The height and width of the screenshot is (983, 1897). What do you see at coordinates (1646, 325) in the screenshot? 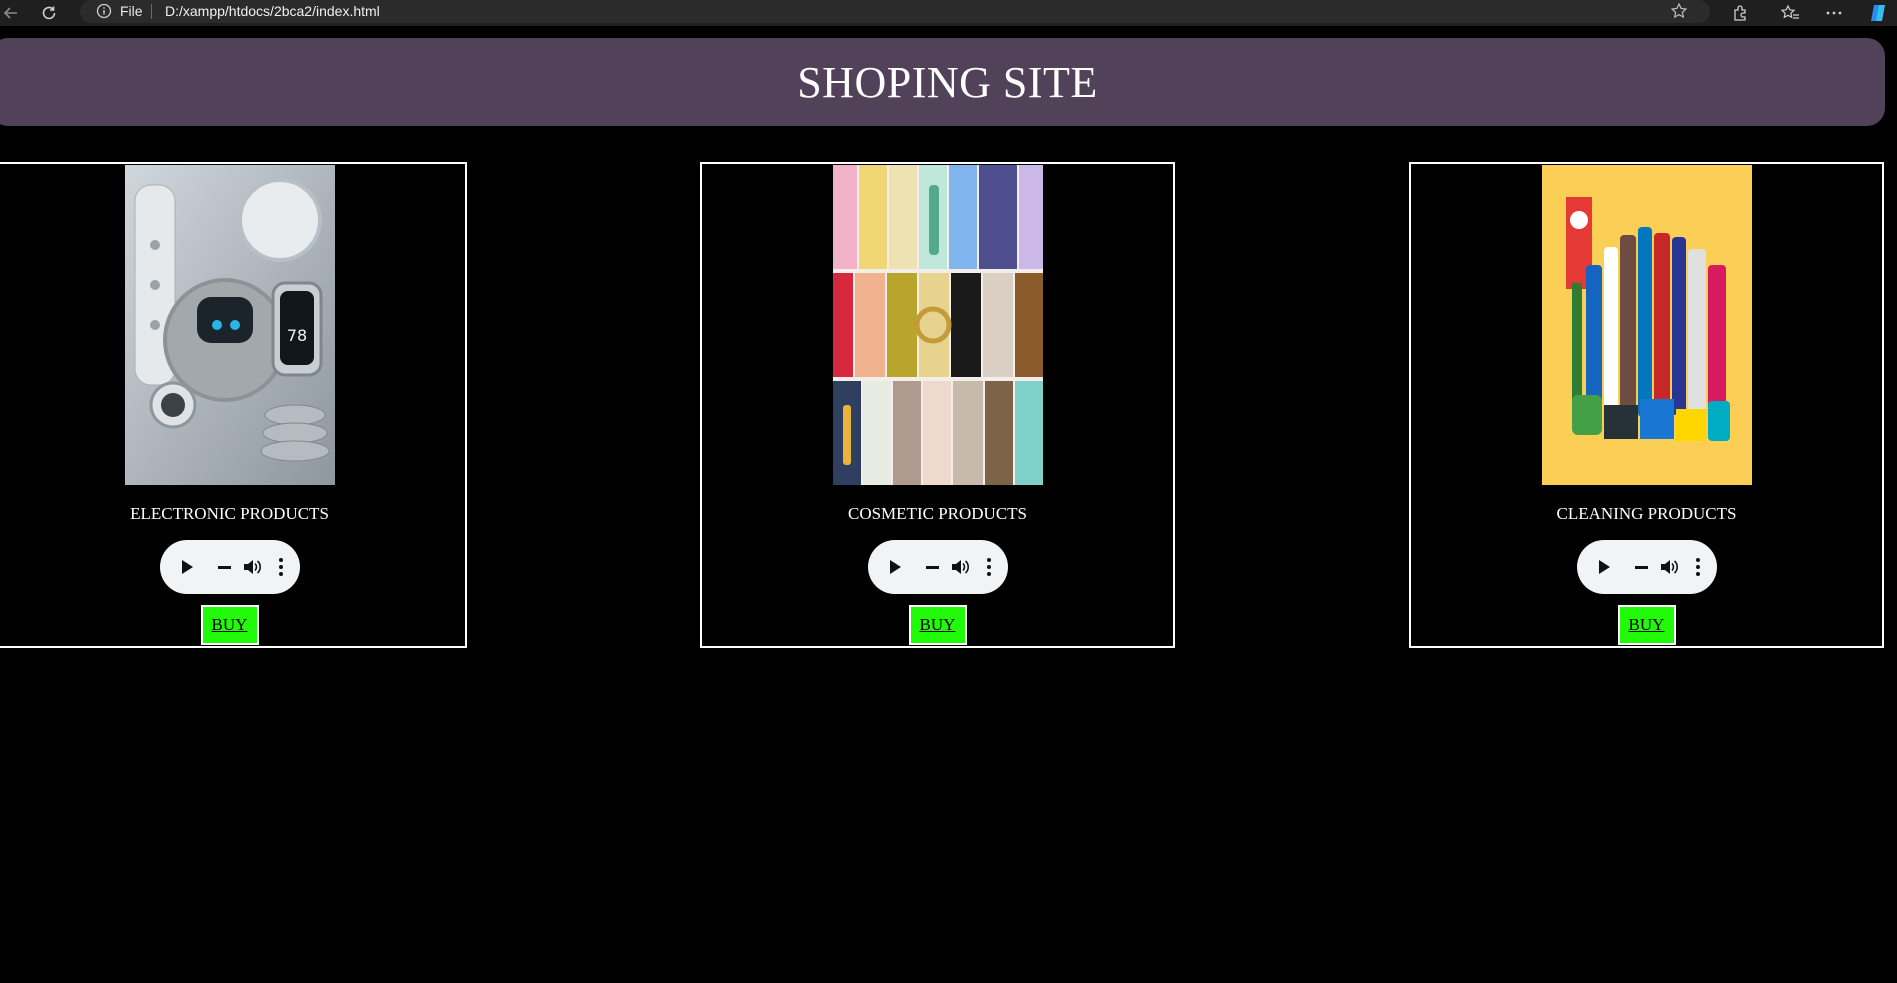
I see `product-image-cleaning` at bounding box center [1646, 325].